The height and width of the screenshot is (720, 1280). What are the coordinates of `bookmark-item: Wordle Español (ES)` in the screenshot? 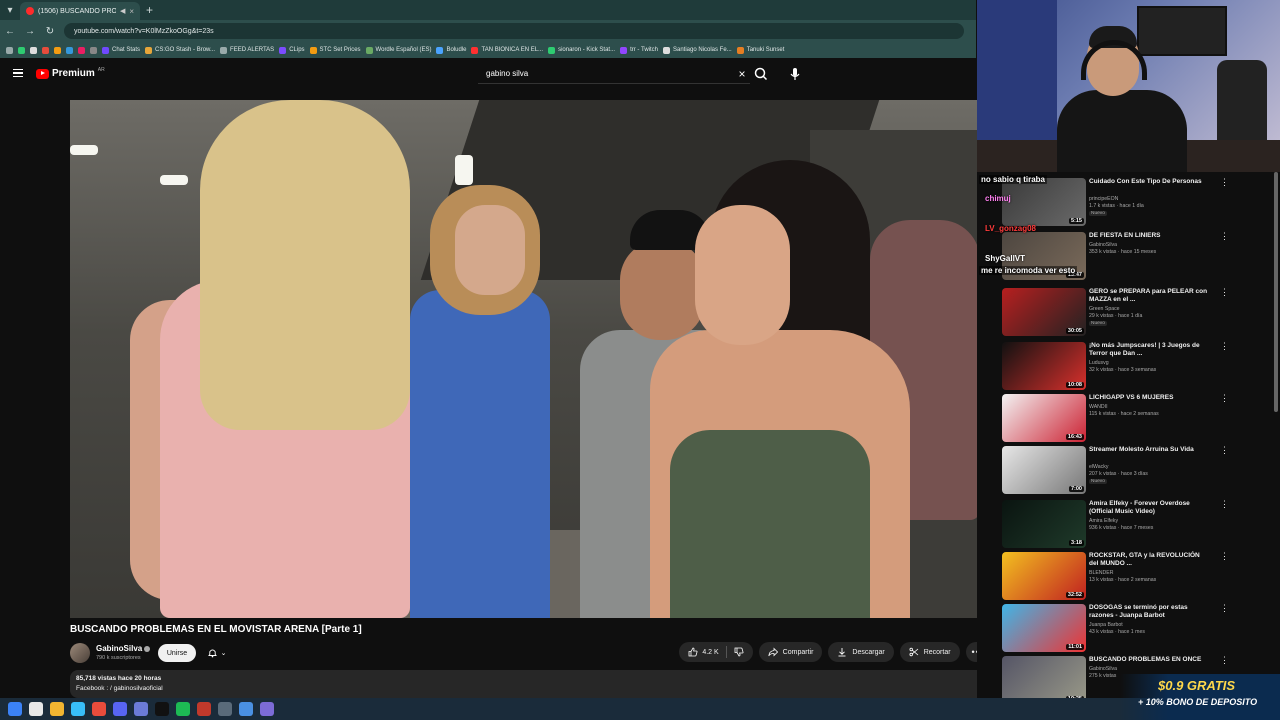 It's located at (398, 50).